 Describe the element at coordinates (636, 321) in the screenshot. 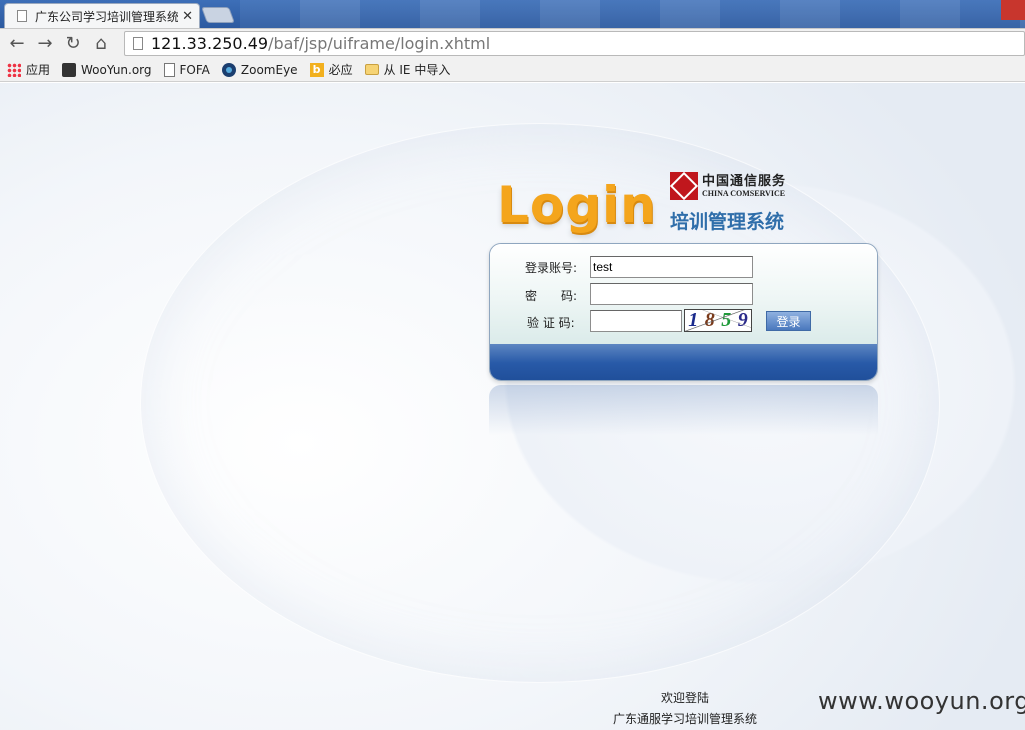

I see `captcha-input` at that location.